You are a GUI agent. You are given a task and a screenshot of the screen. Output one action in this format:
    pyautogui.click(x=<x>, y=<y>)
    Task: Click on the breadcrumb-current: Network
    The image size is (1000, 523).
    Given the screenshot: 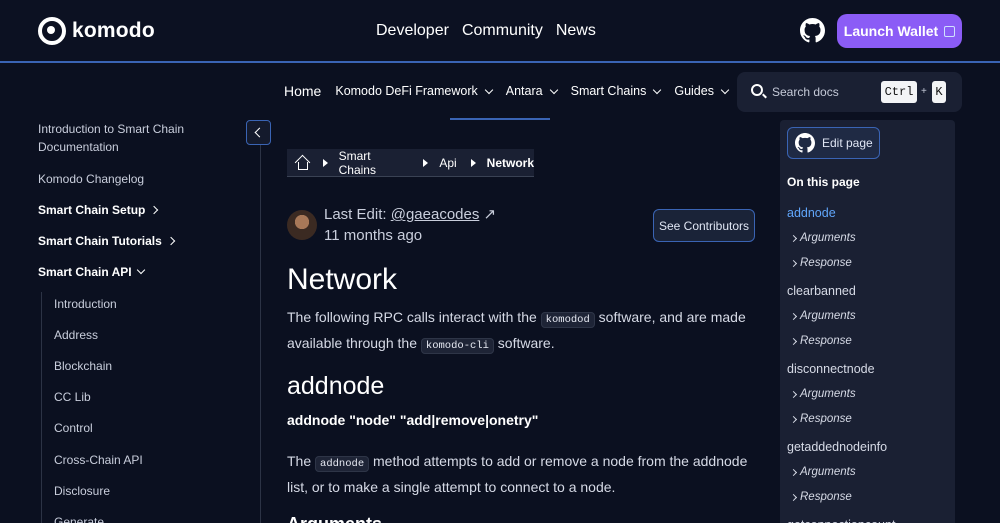 What is the action you would take?
    pyautogui.click(x=510, y=162)
    